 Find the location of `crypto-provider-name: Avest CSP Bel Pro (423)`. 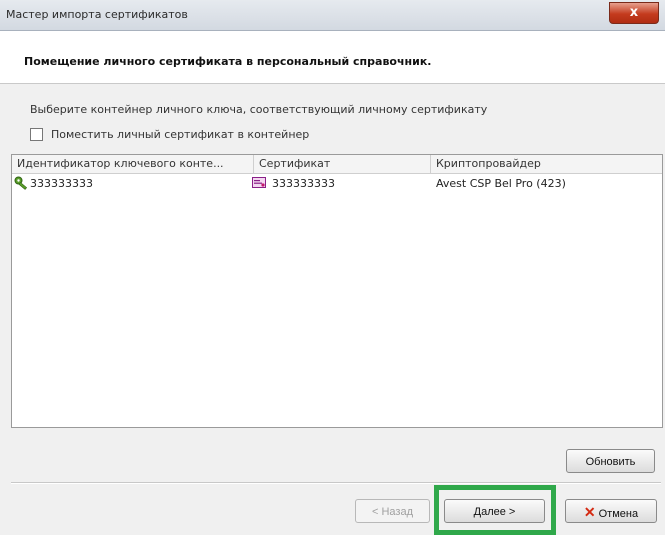

crypto-provider-name: Avest CSP Bel Pro (423) is located at coordinates (501, 183).